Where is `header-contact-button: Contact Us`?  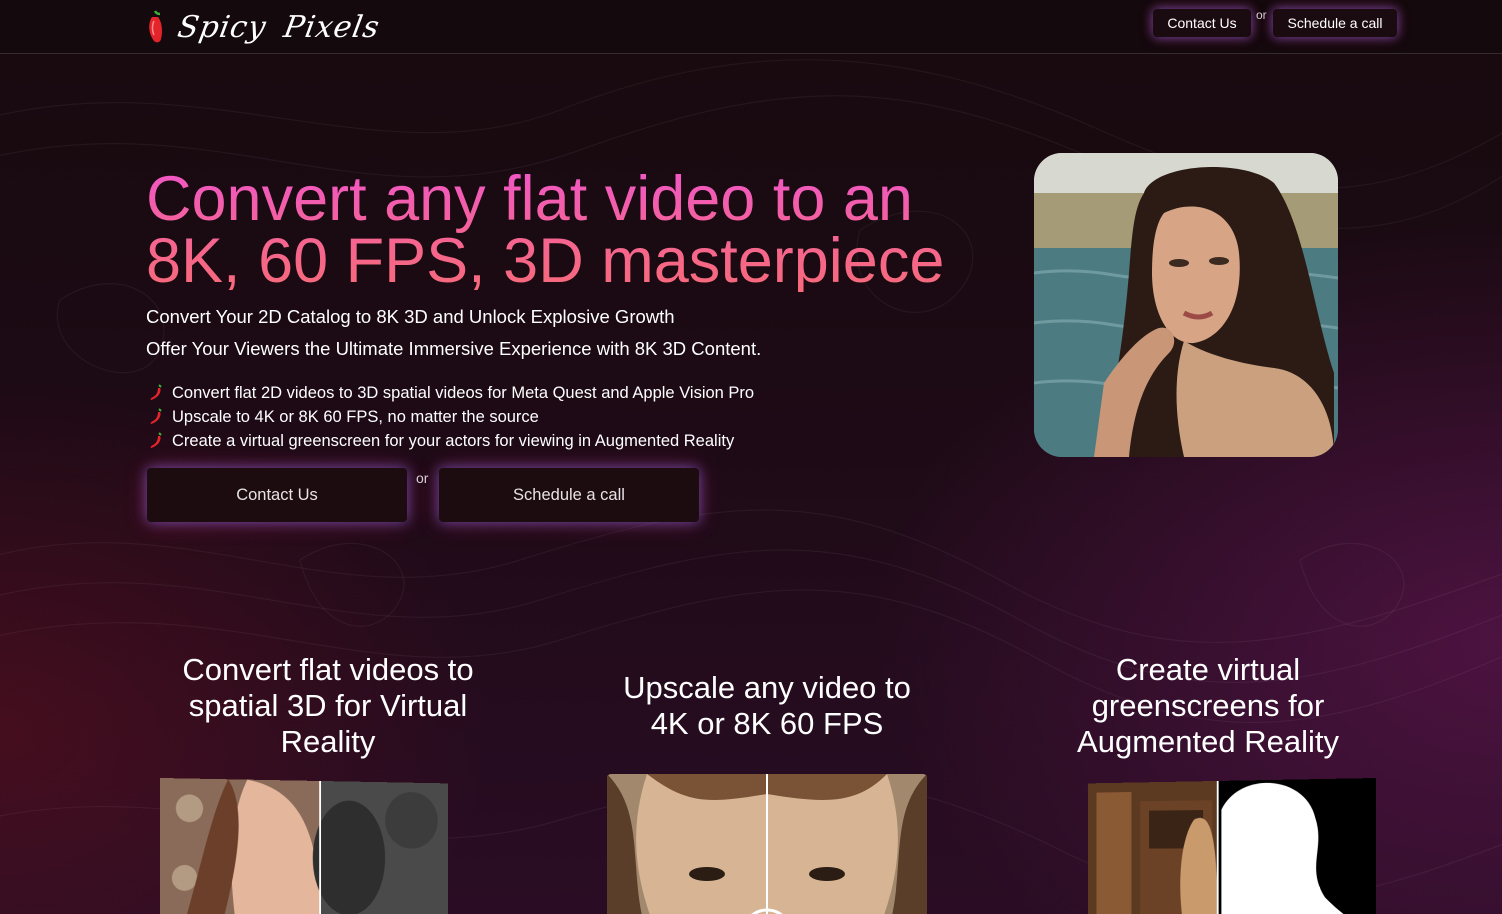 header-contact-button: Contact Us is located at coordinates (1202, 23).